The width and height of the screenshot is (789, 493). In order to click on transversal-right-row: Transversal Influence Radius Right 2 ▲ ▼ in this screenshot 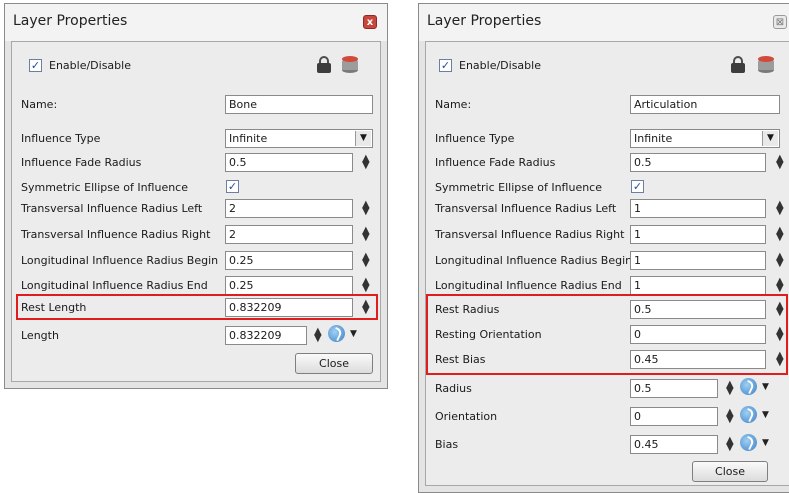, I will do `click(196, 235)`.